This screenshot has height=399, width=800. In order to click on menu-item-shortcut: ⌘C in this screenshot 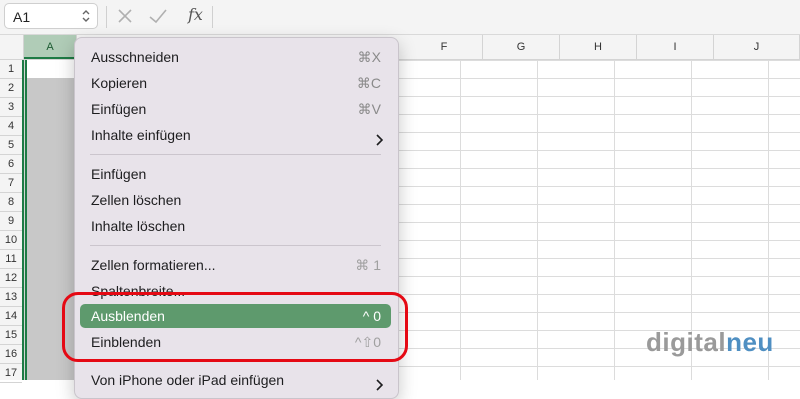, I will do `click(368, 83)`.